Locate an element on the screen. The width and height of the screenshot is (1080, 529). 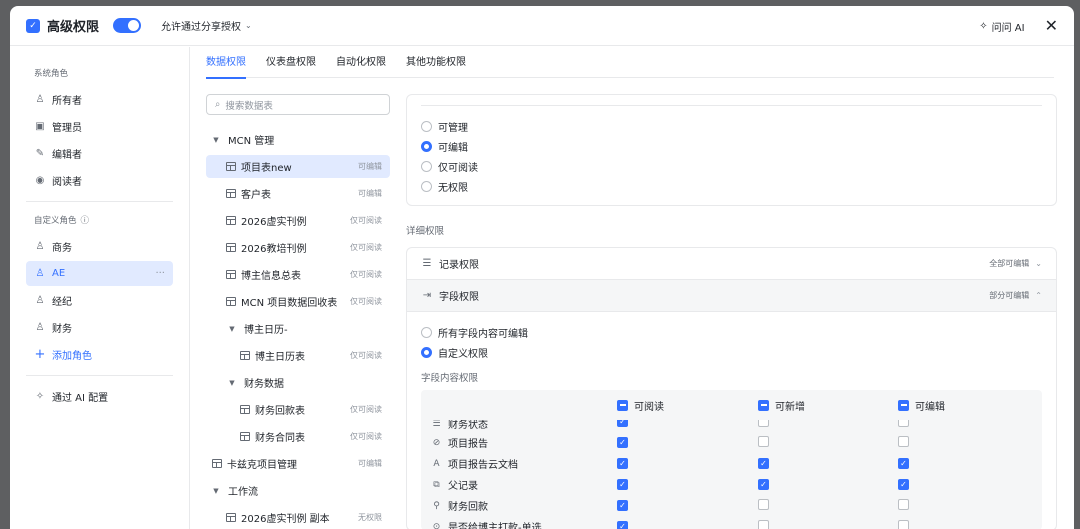
tree-table: 博主日历表 仅可阅读 is located at coordinates (298, 355).